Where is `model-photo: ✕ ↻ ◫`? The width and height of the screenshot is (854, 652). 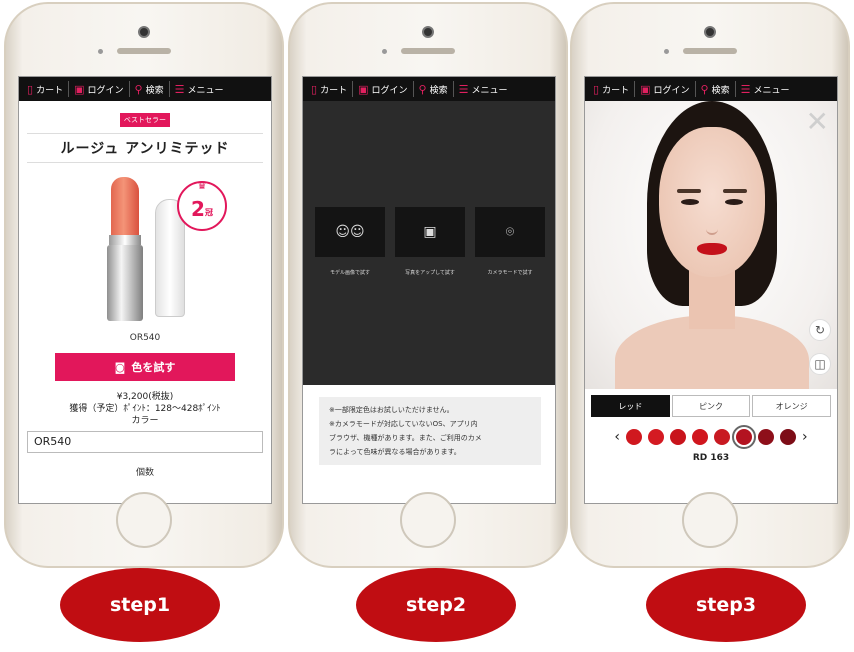 model-photo: ✕ ↻ ◫ is located at coordinates (711, 245).